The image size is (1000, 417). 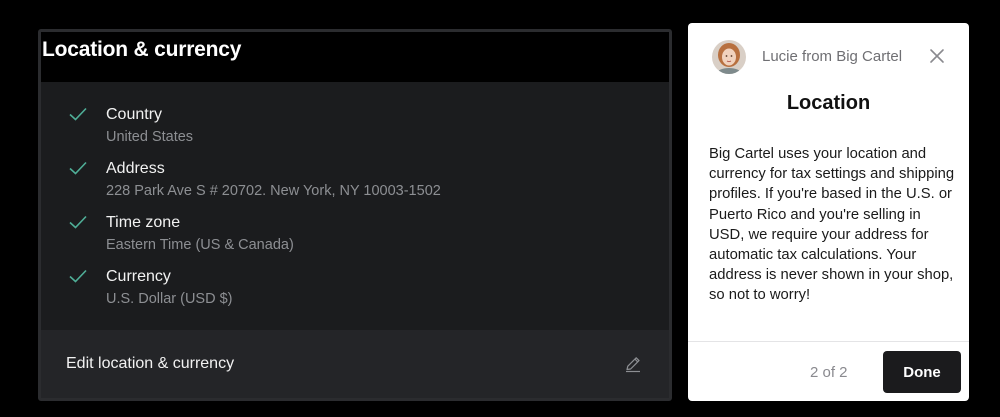 I want to click on step-counter: 2 of 2, so click(x=829, y=372).